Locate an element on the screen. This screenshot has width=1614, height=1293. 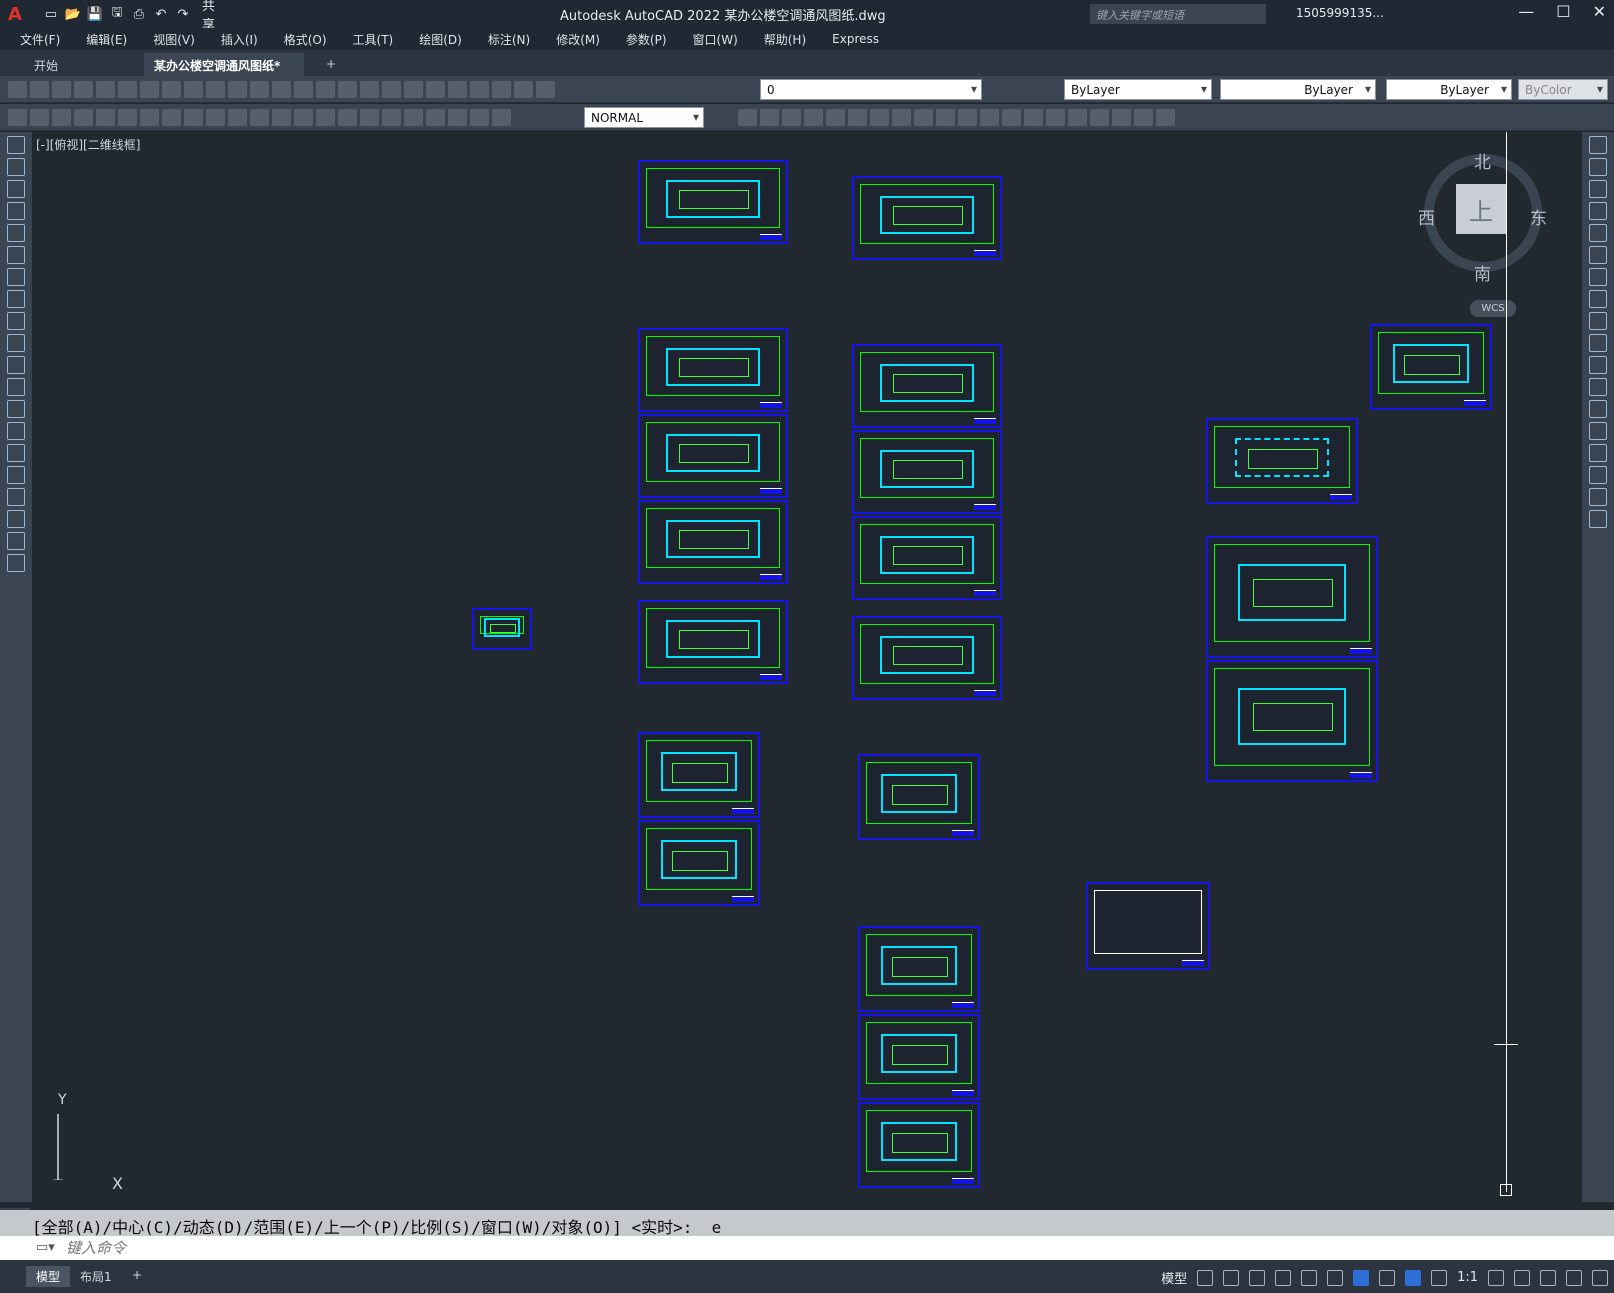
menu-modify: 修改(M) is located at coordinates (578, 39).